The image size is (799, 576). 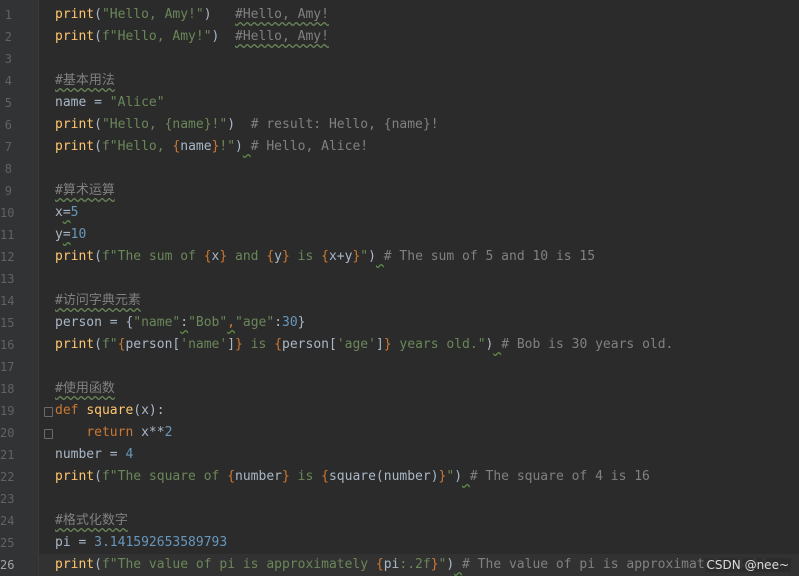 What do you see at coordinates (8, 59) in the screenshot?
I see `line-number: 3` at bounding box center [8, 59].